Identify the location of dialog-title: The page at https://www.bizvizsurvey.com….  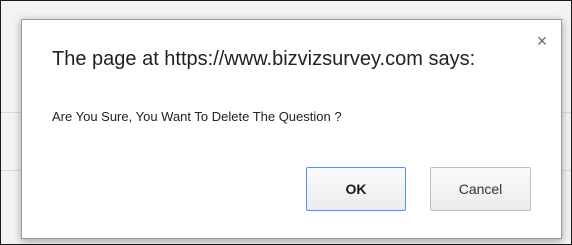
(264, 59).